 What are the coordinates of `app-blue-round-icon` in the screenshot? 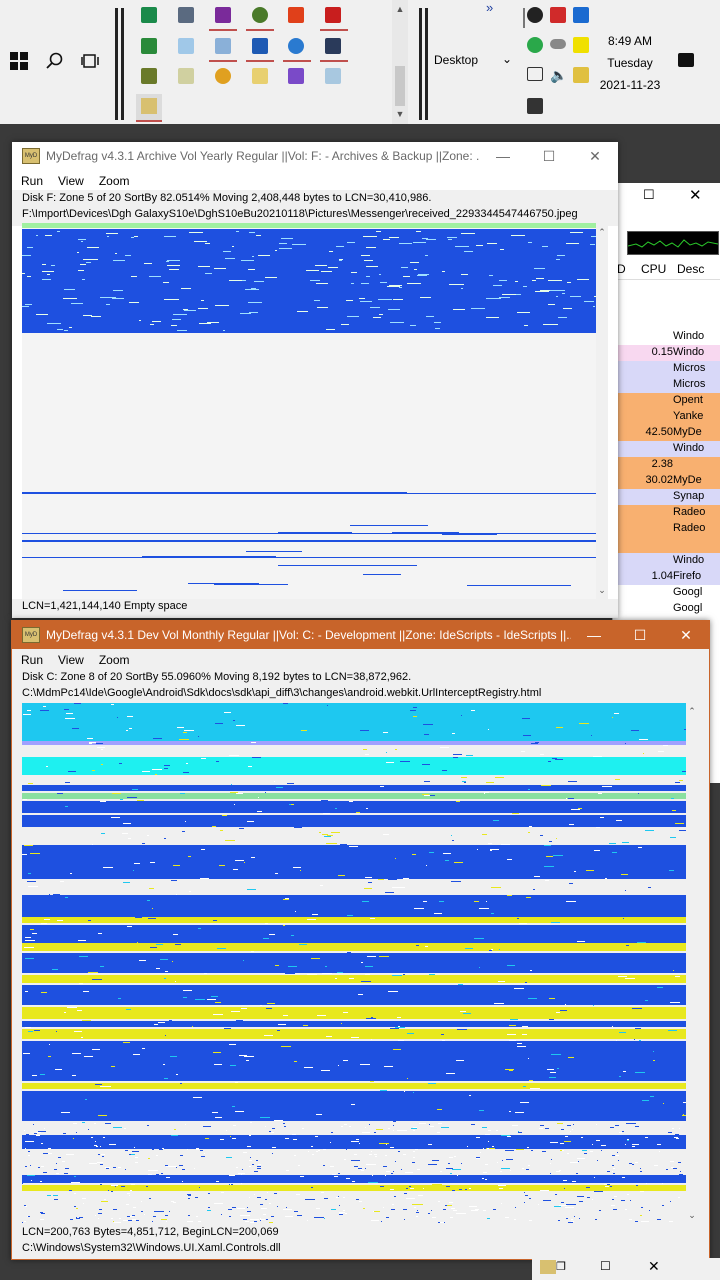 It's located at (296, 46).